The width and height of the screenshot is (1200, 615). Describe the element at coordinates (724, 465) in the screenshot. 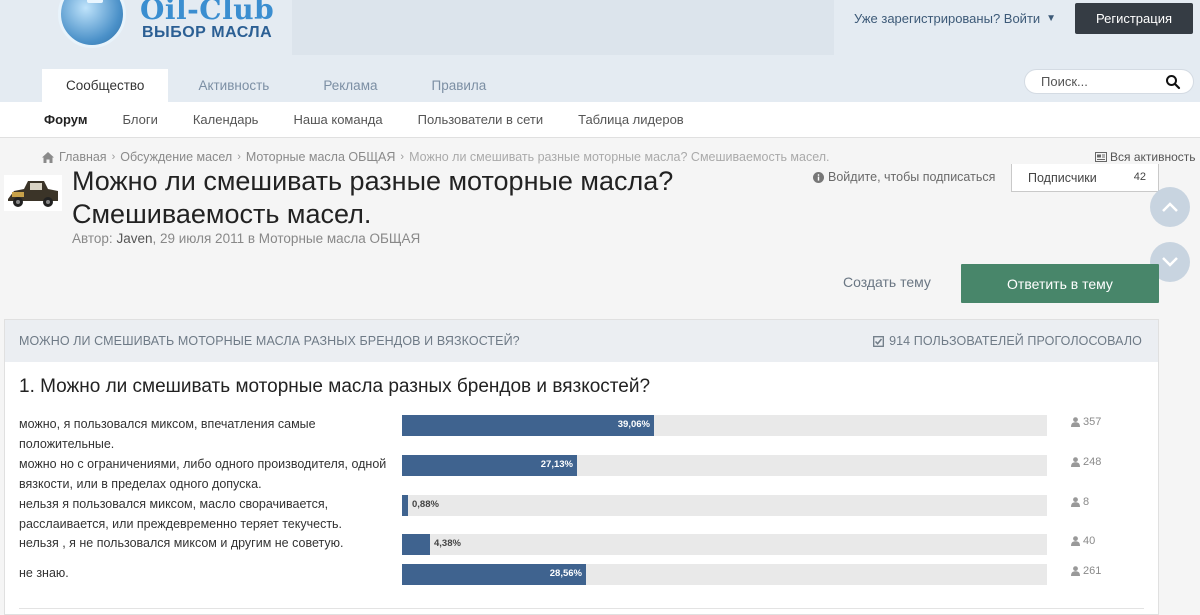

I see `poll-option-bar: 27,13%` at that location.